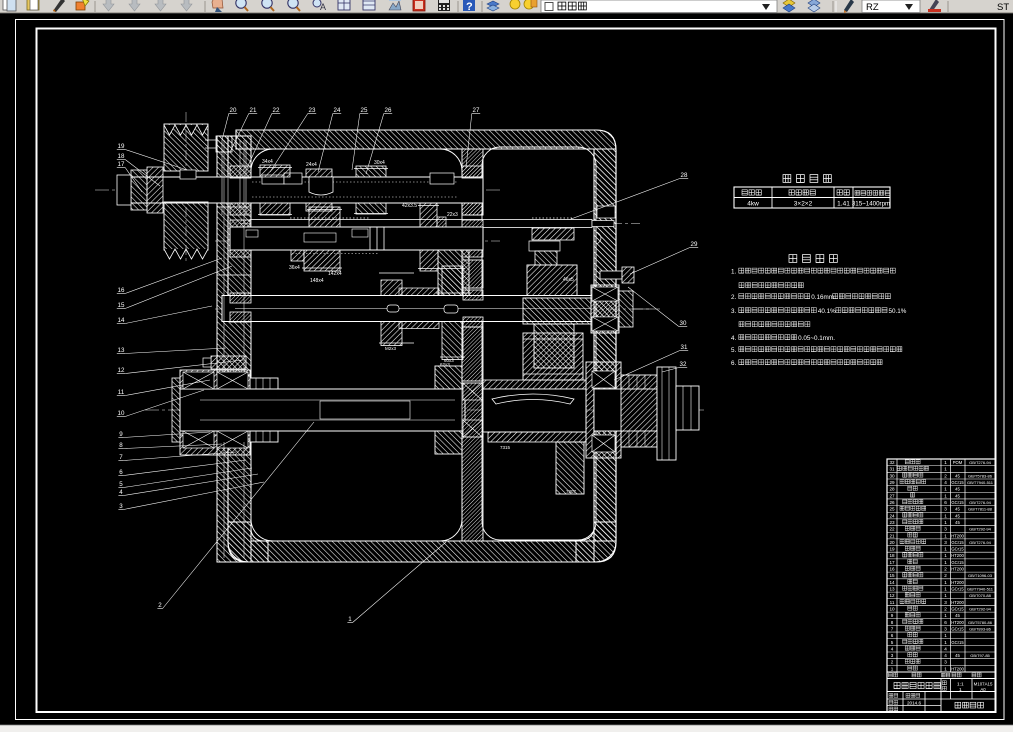  I want to click on svg-text: 32, so click(683, 364).